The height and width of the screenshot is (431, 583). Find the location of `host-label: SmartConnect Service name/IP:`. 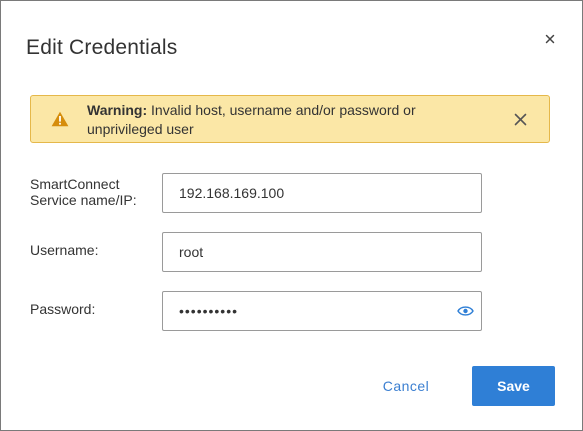

host-label: SmartConnect Service name/IP: is located at coordinates (83, 192).